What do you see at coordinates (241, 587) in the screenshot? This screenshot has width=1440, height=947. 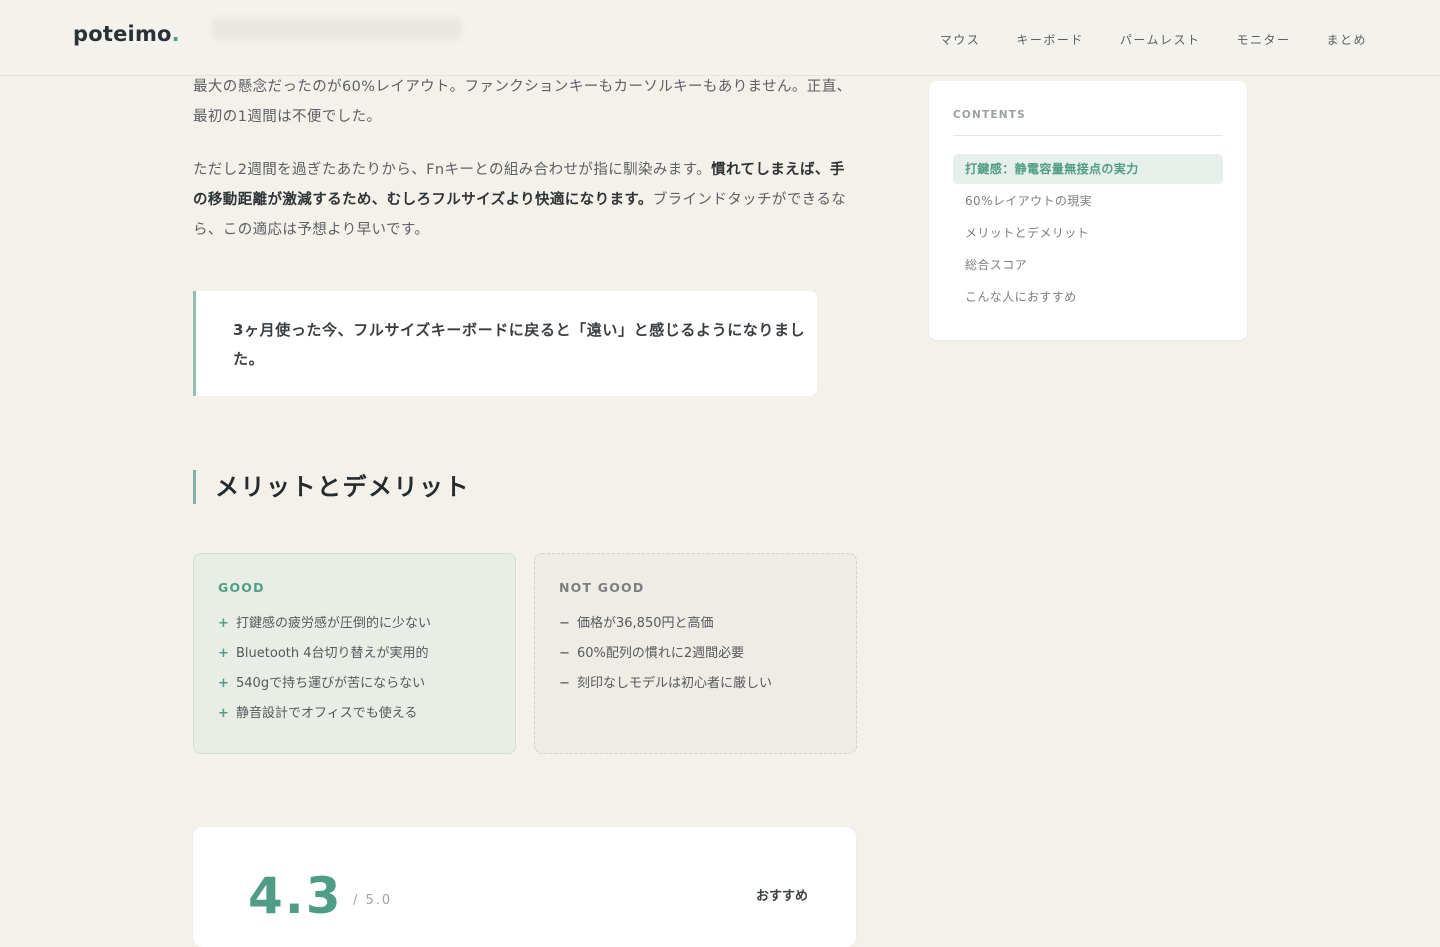 I see `pros-title: GOOD` at bounding box center [241, 587].